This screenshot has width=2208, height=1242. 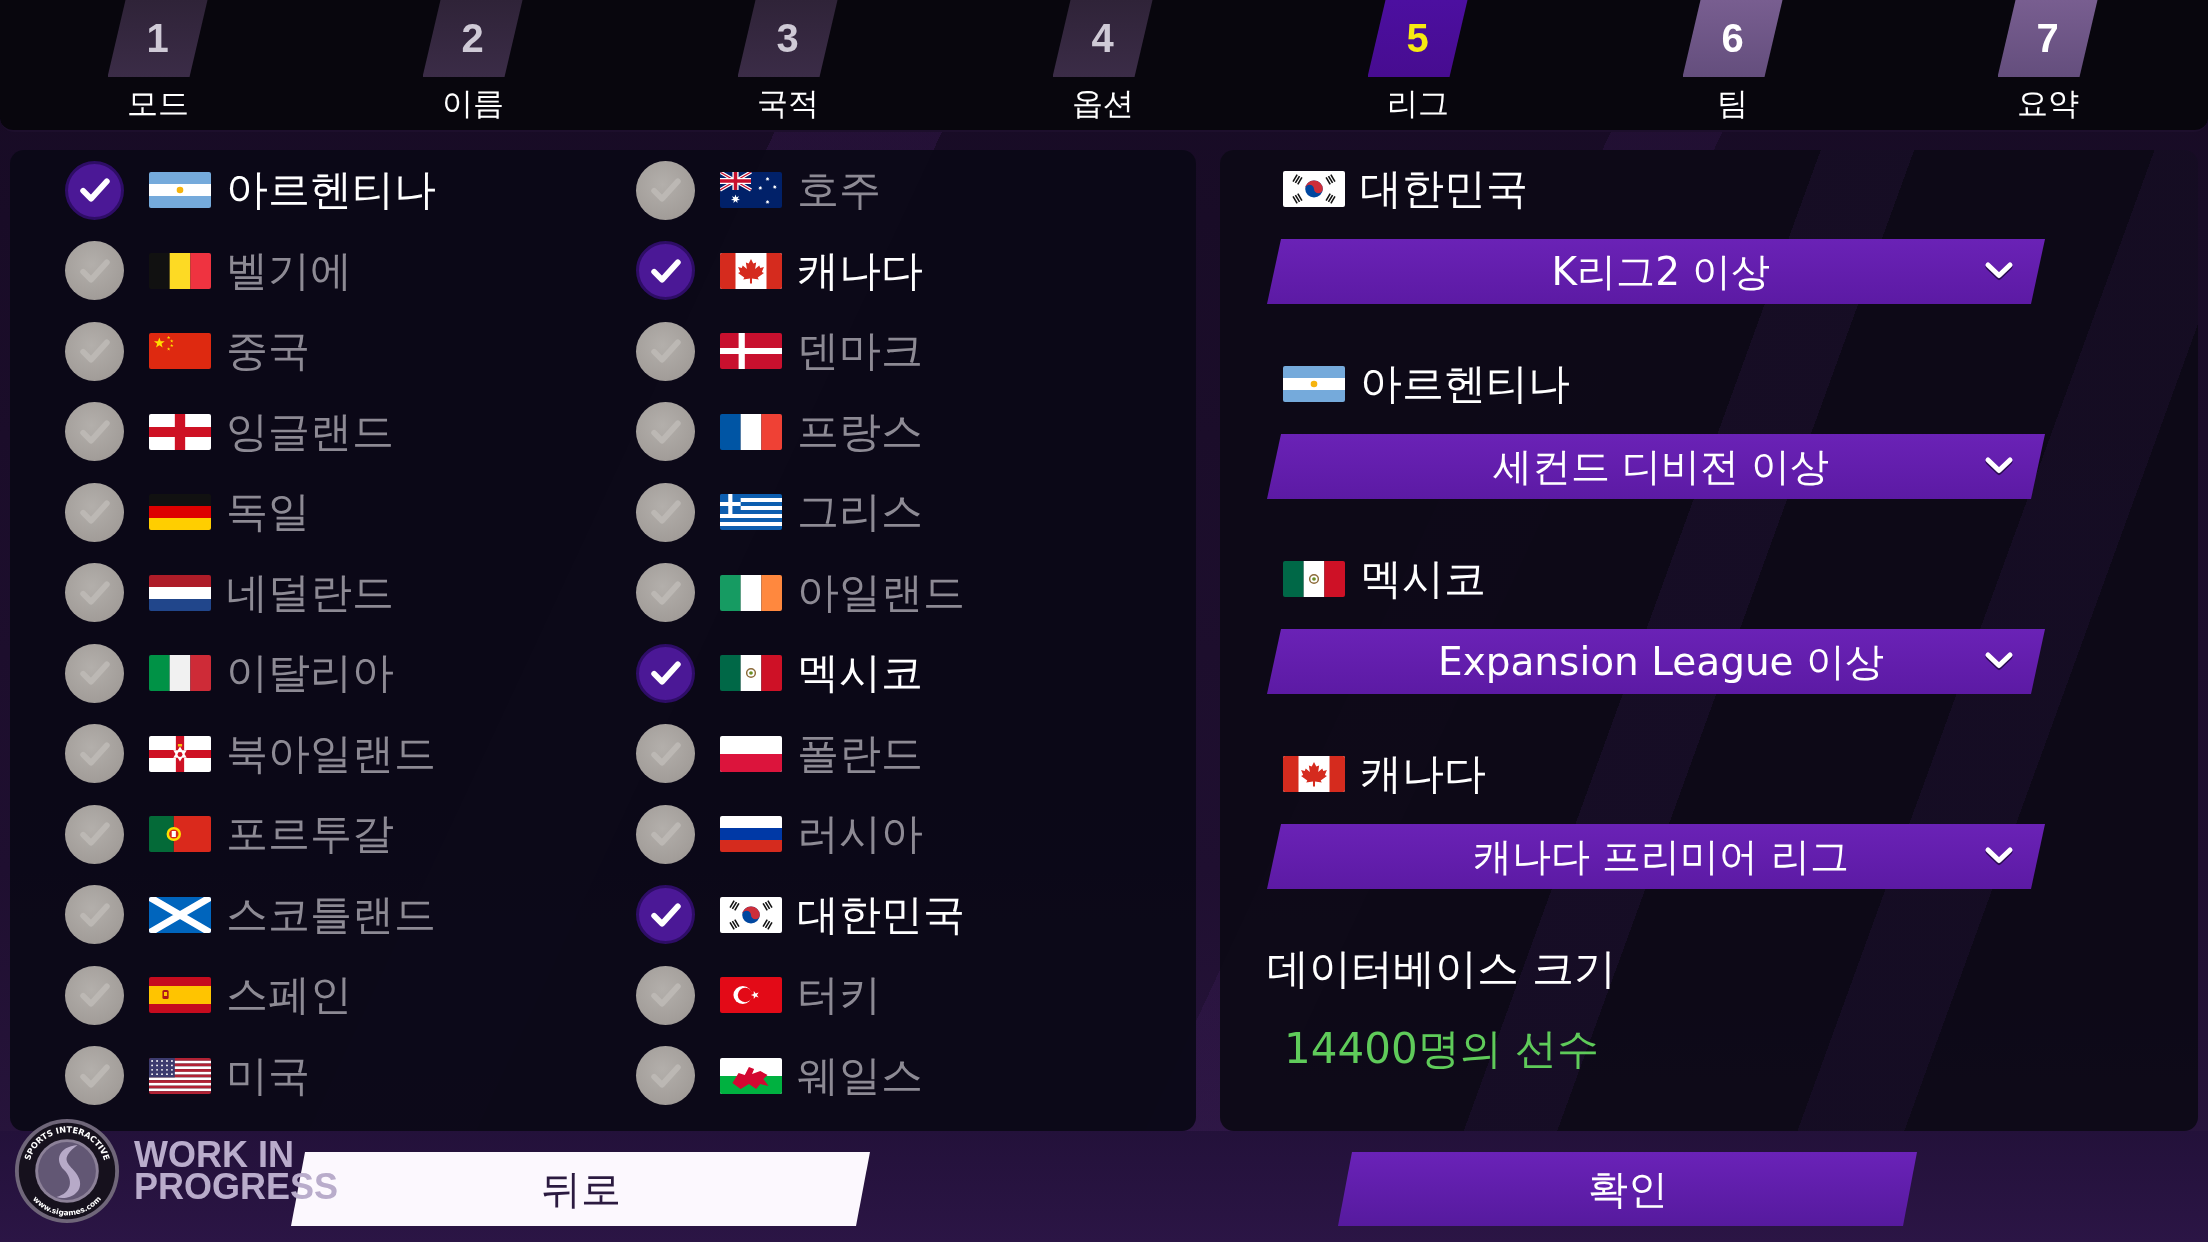 What do you see at coordinates (1102, 38) in the screenshot?
I see `step-tab: 4` at bounding box center [1102, 38].